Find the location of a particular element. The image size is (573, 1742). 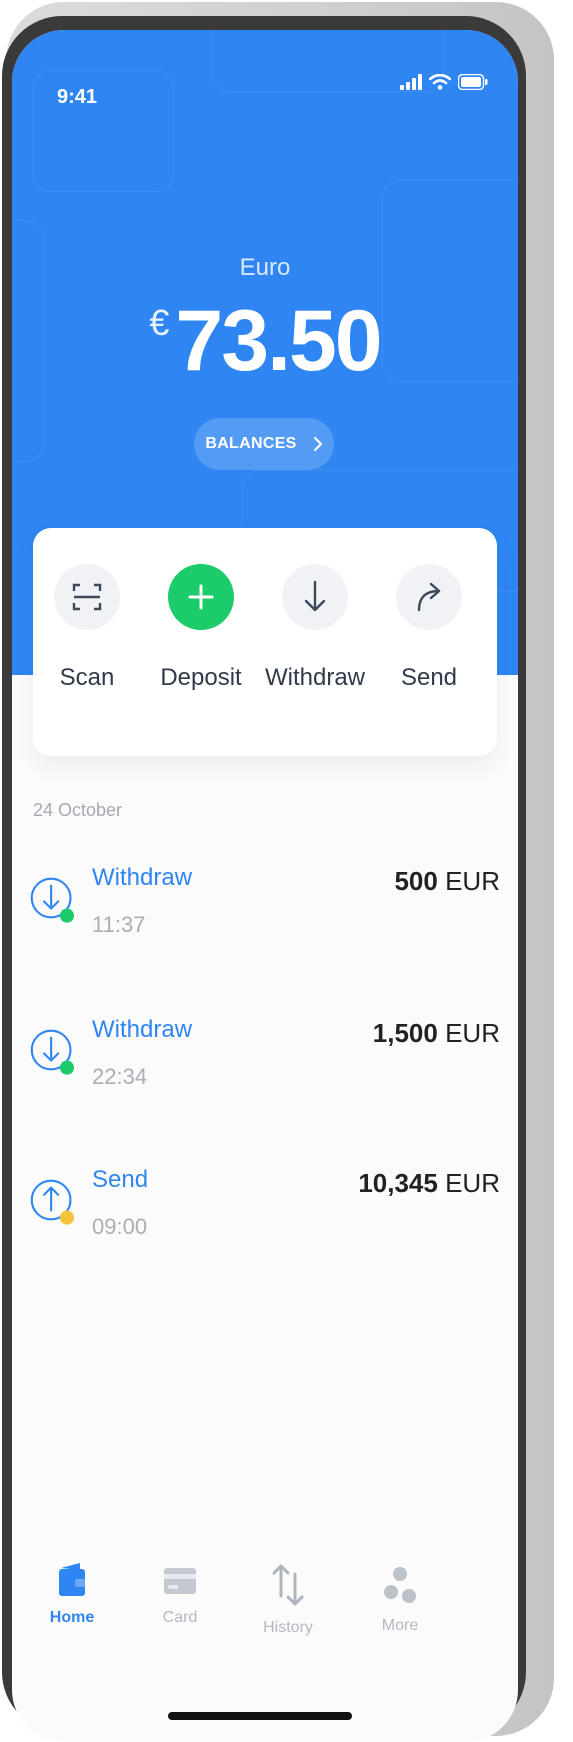

scan-label: Scan is located at coordinates (87, 677).